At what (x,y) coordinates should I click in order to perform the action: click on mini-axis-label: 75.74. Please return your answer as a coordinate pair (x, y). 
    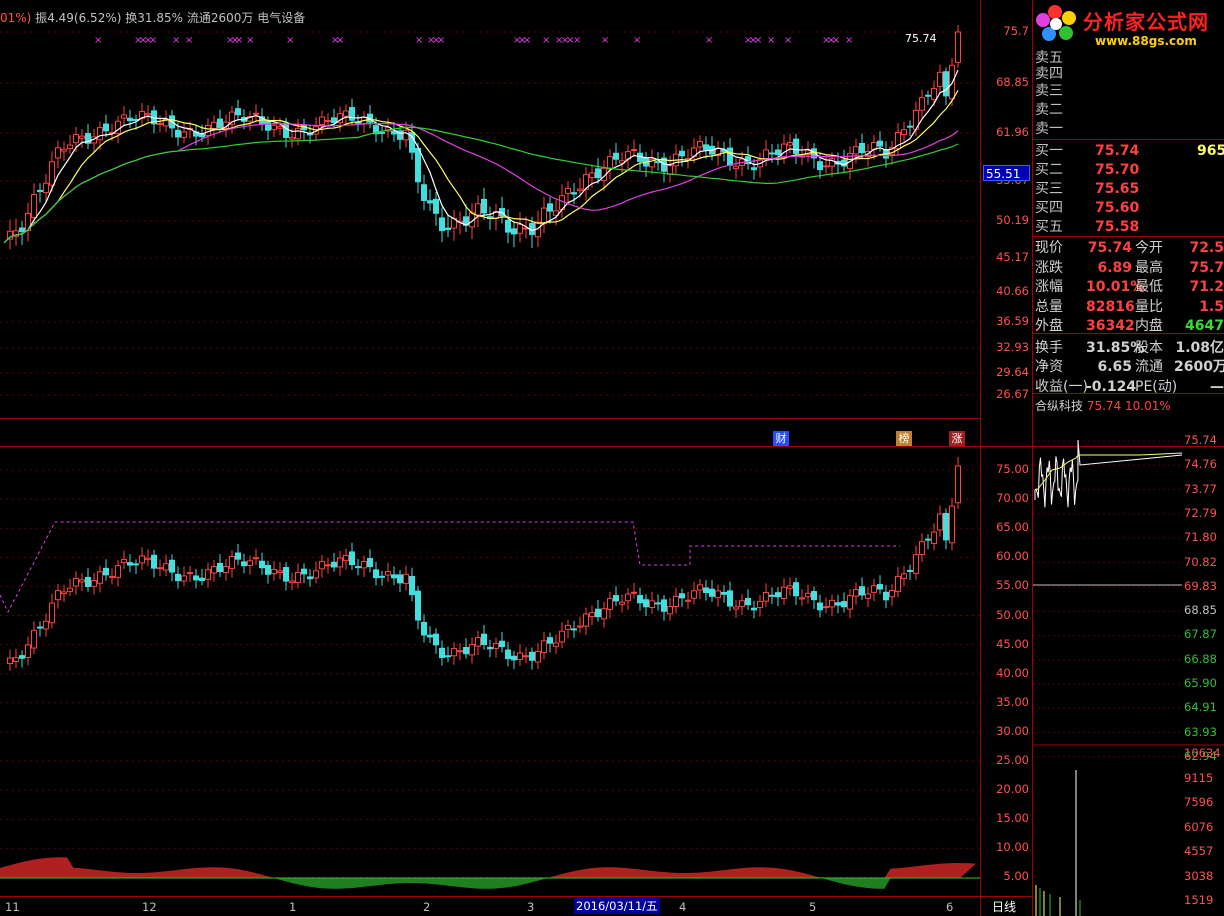
    Looking at the image, I should click on (1200, 440).